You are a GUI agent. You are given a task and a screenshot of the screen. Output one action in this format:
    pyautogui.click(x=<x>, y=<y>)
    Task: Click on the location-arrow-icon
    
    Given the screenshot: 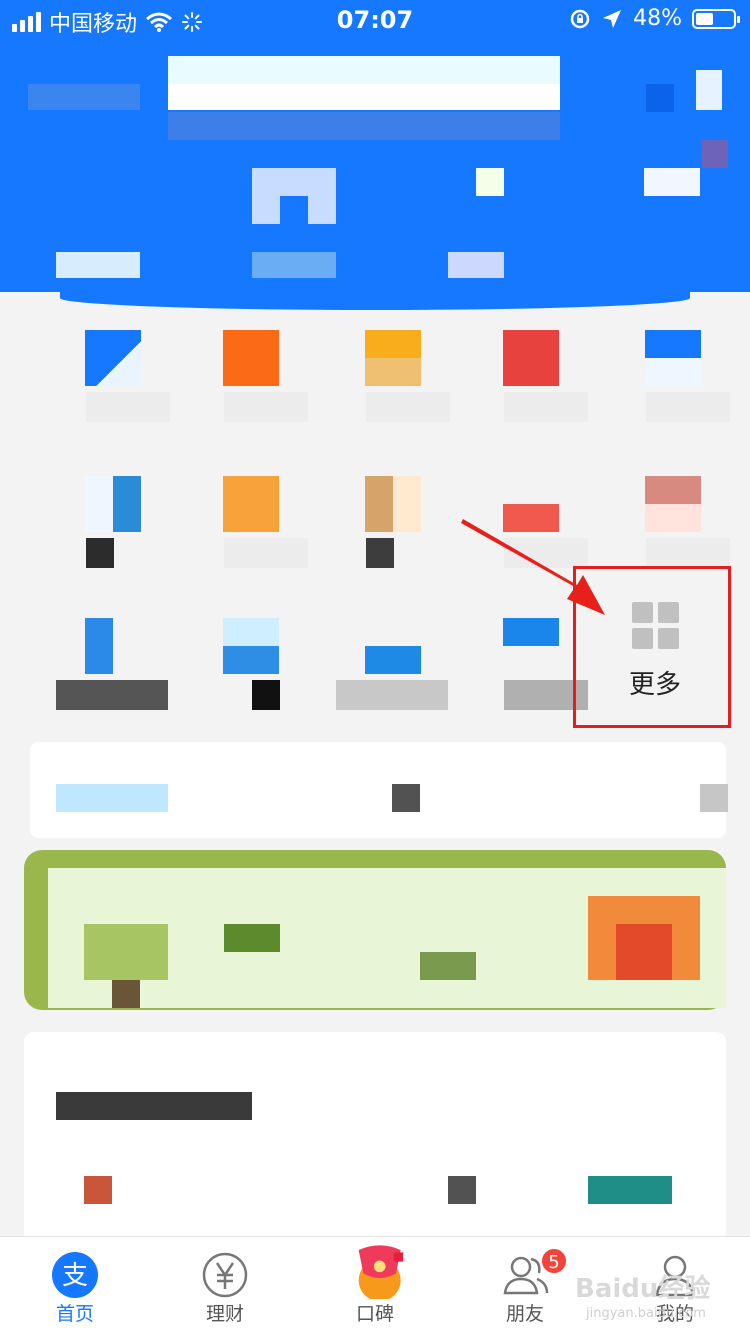 What is the action you would take?
    pyautogui.click(x=612, y=18)
    